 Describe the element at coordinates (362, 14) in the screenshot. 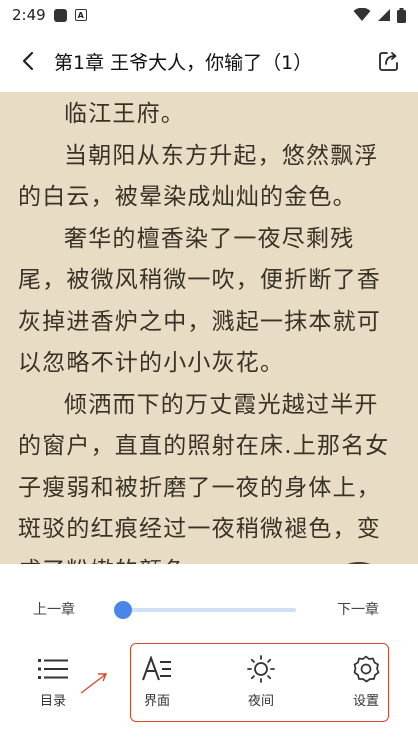

I see `wifi-icon` at that location.